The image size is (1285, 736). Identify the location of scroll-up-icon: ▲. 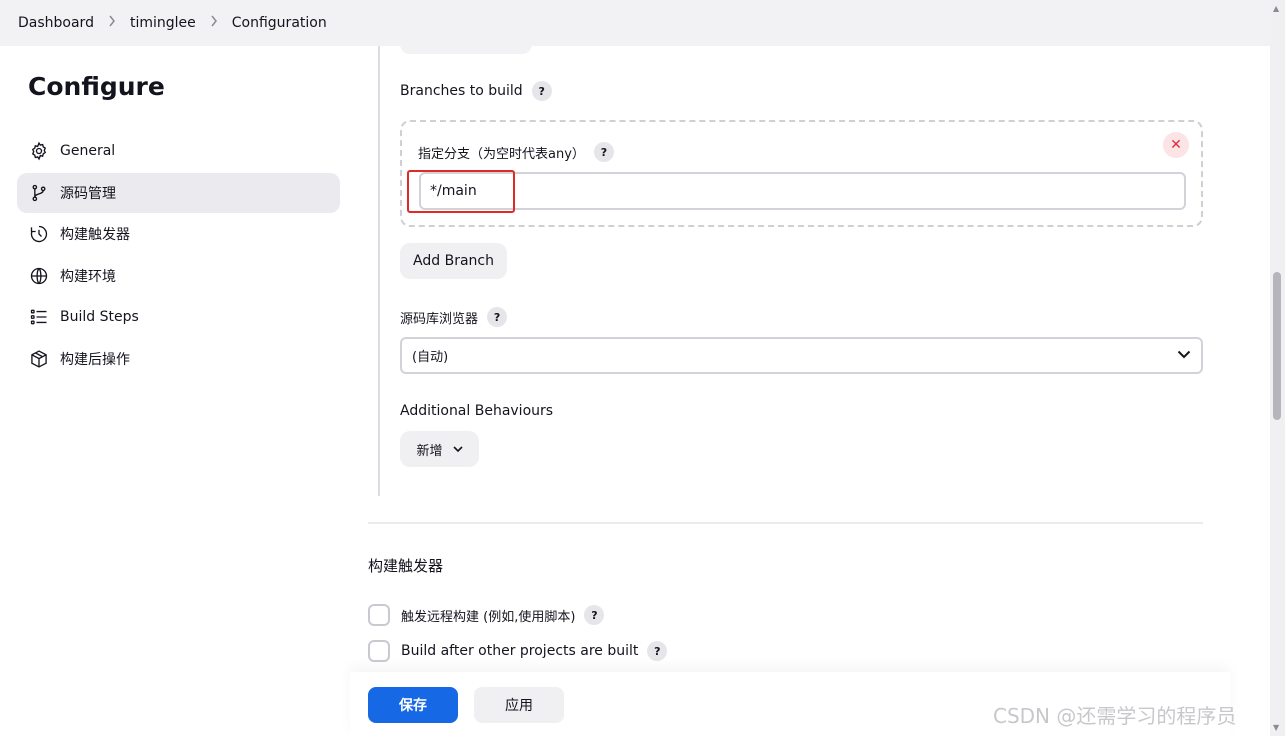
(1276, 8).